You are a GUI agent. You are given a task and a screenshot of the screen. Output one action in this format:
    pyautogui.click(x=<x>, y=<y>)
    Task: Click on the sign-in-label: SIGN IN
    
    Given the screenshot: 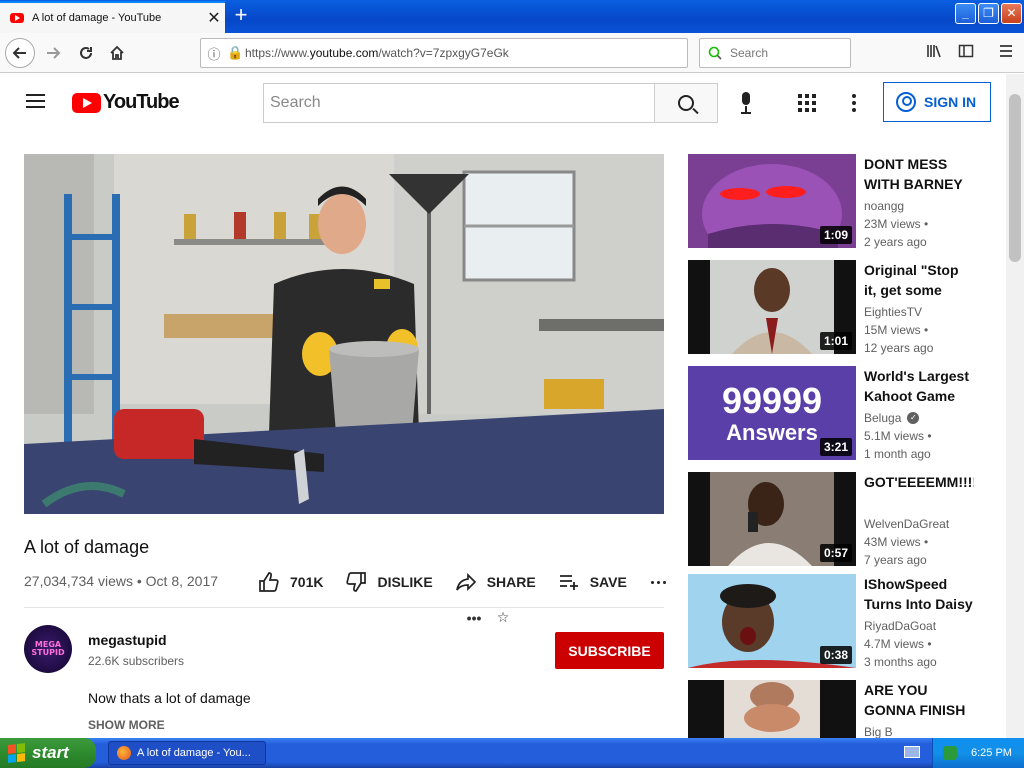 What is the action you would take?
    pyautogui.click(x=950, y=102)
    